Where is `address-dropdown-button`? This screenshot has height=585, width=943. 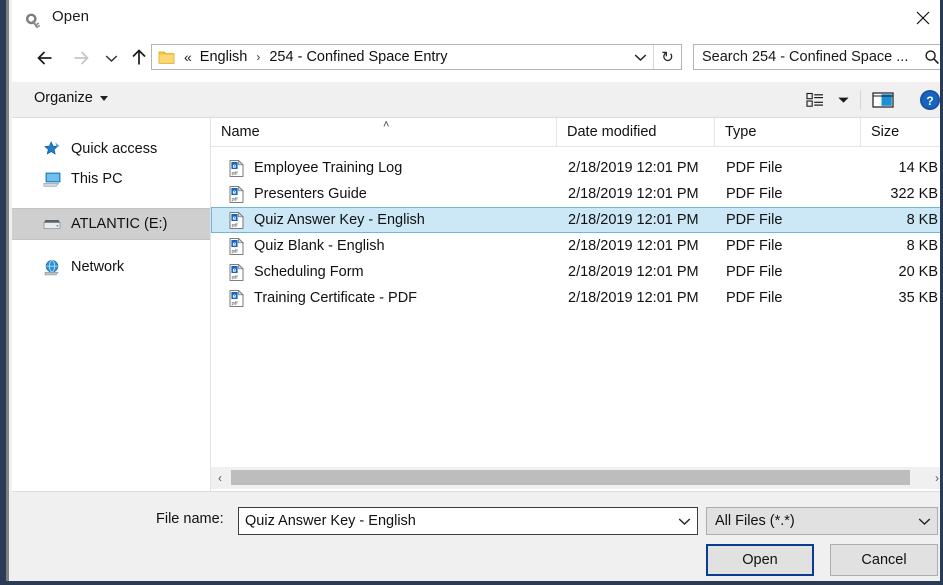 address-dropdown-button is located at coordinates (640, 57).